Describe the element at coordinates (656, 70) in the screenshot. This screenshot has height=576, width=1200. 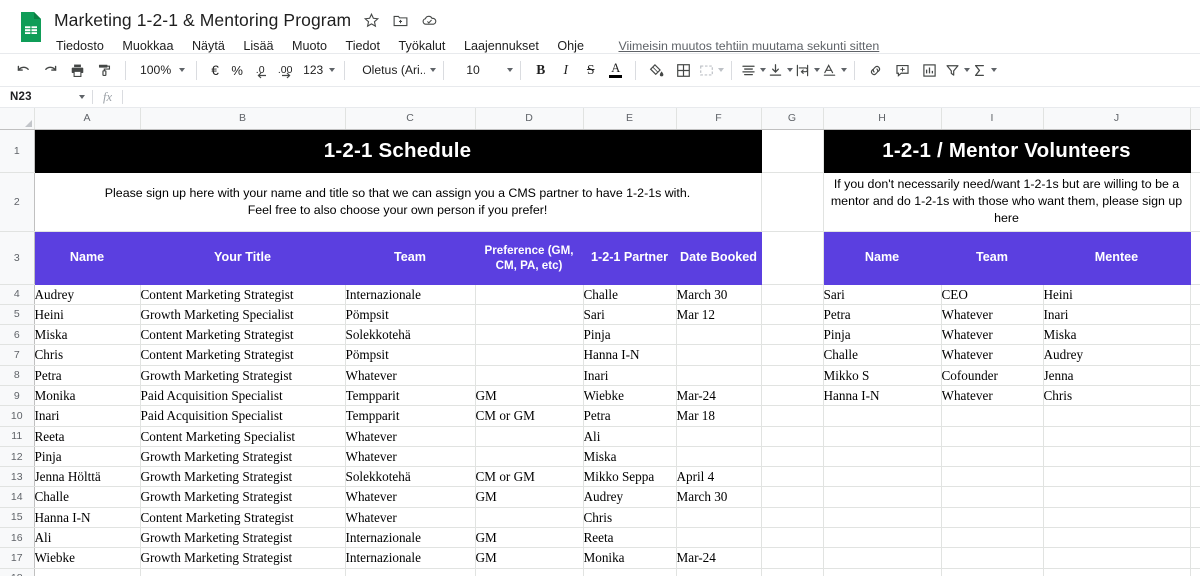
I see `fill-color-icon` at that location.